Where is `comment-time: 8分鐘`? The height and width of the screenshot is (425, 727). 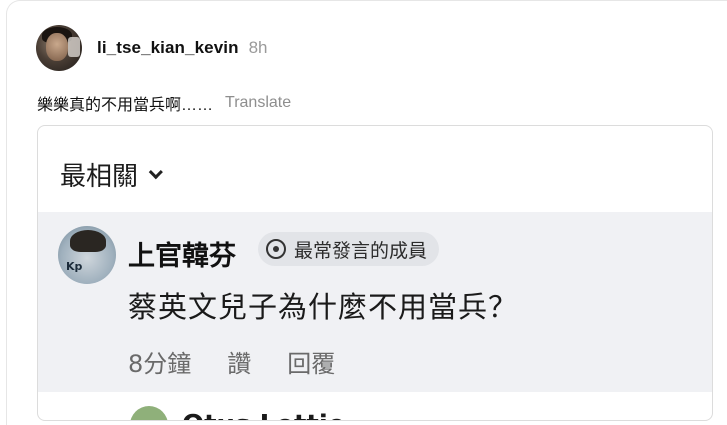
comment-time: 8分鐘 is located at coordinates (160, 364).